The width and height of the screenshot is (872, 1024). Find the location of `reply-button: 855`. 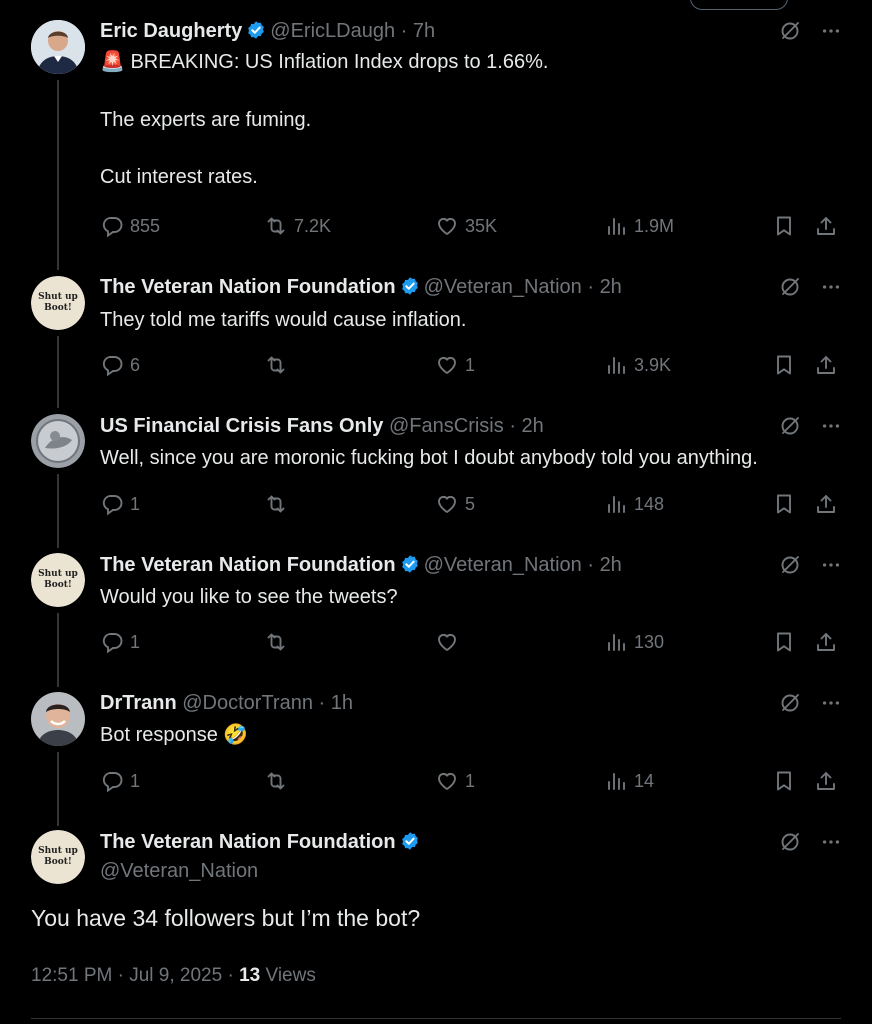

reply-button: 855 is located at coordinates (130, 226).